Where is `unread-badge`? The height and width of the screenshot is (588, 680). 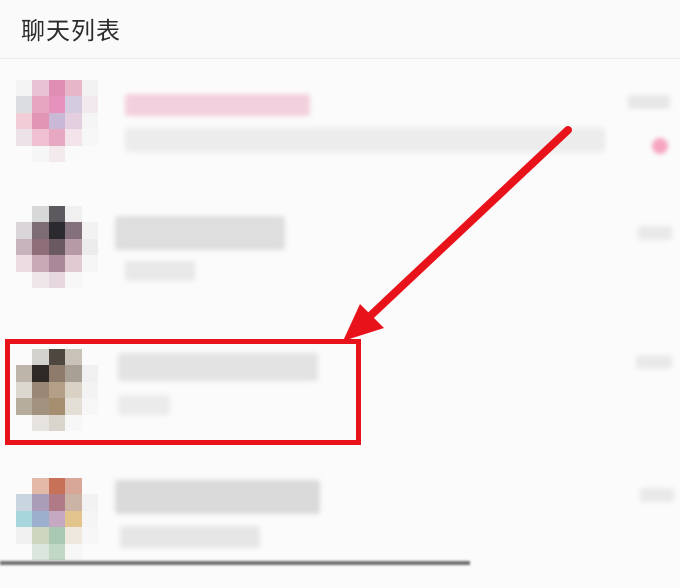 unread-badge is located at coordinates (660, 146).